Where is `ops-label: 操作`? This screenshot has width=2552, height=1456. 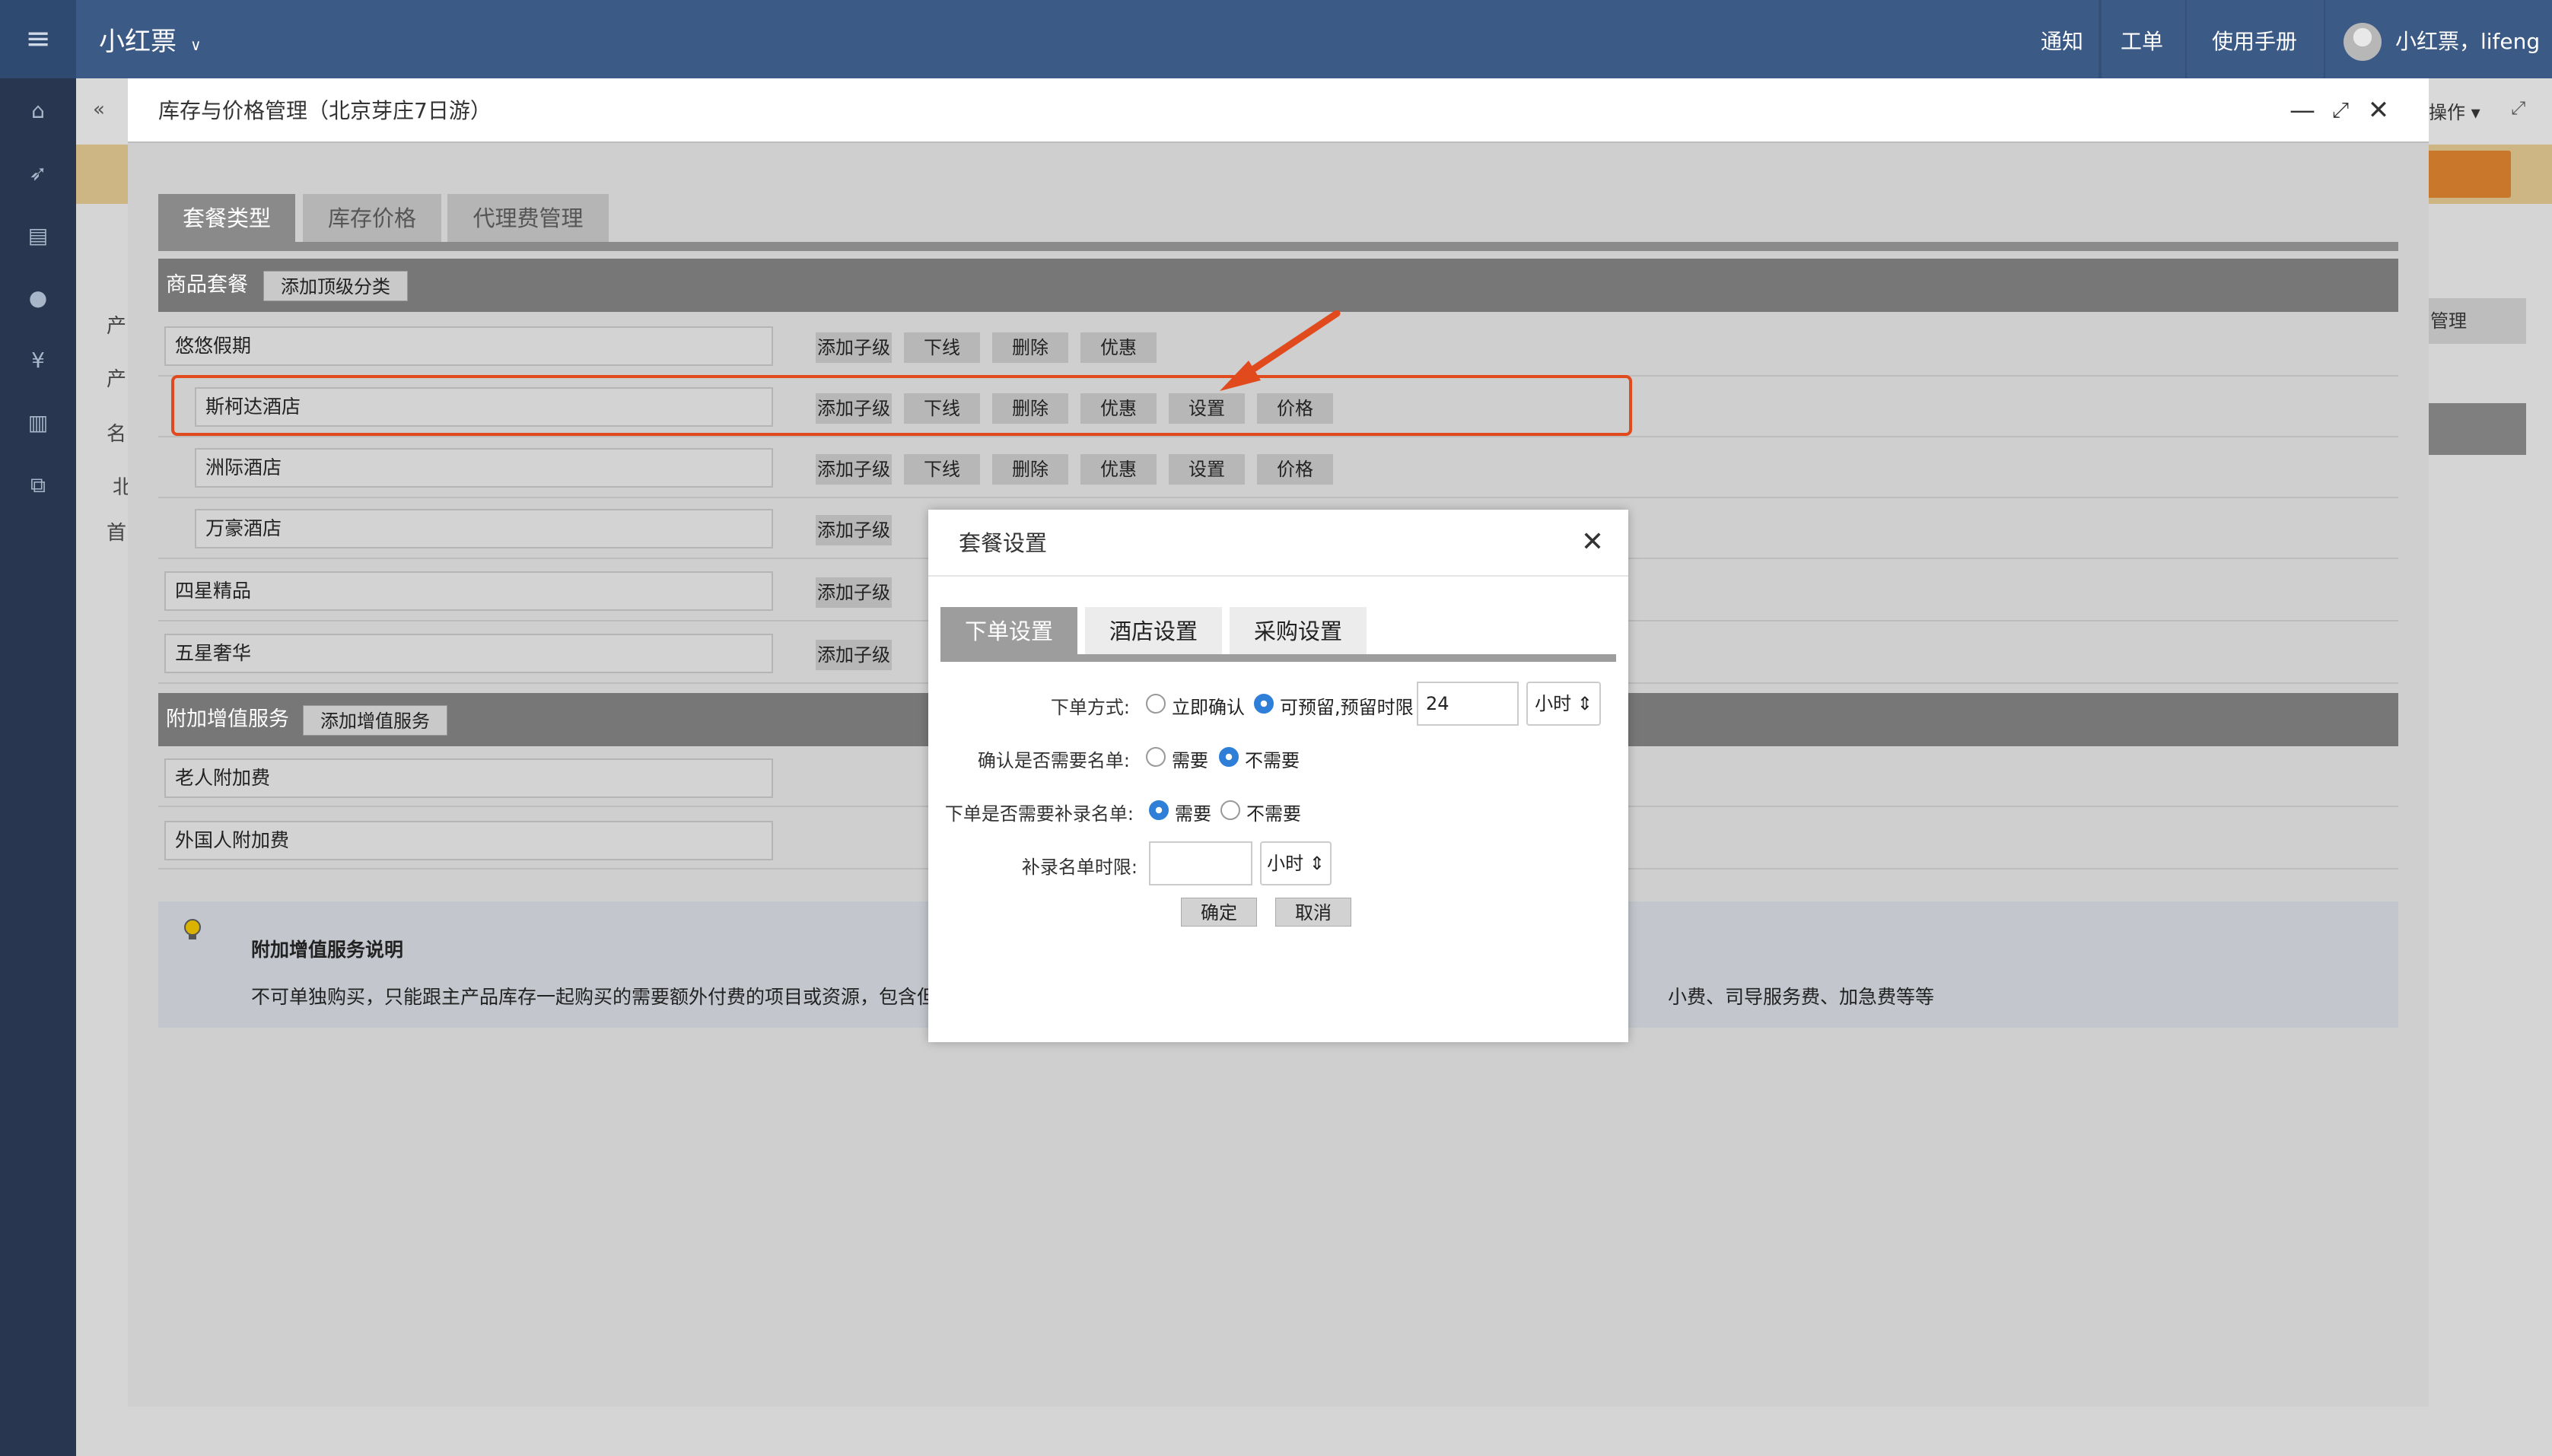 ops-label: 操作 is located at coordinates (2447, 113).